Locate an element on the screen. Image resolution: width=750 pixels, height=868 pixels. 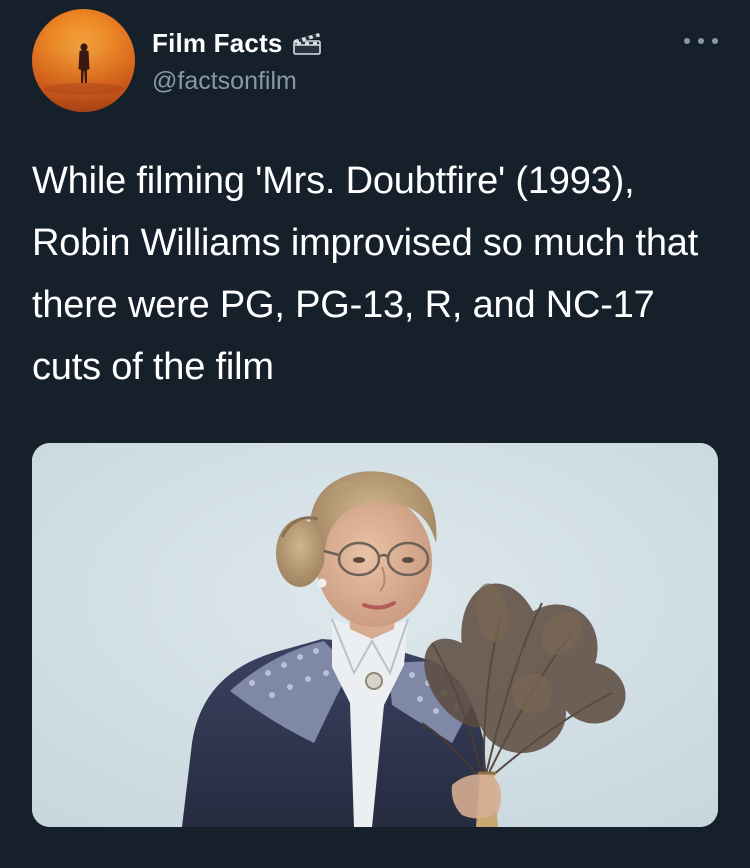
tweet-header: Film Facts @factsonfilm is located at coordinates (375, 60).